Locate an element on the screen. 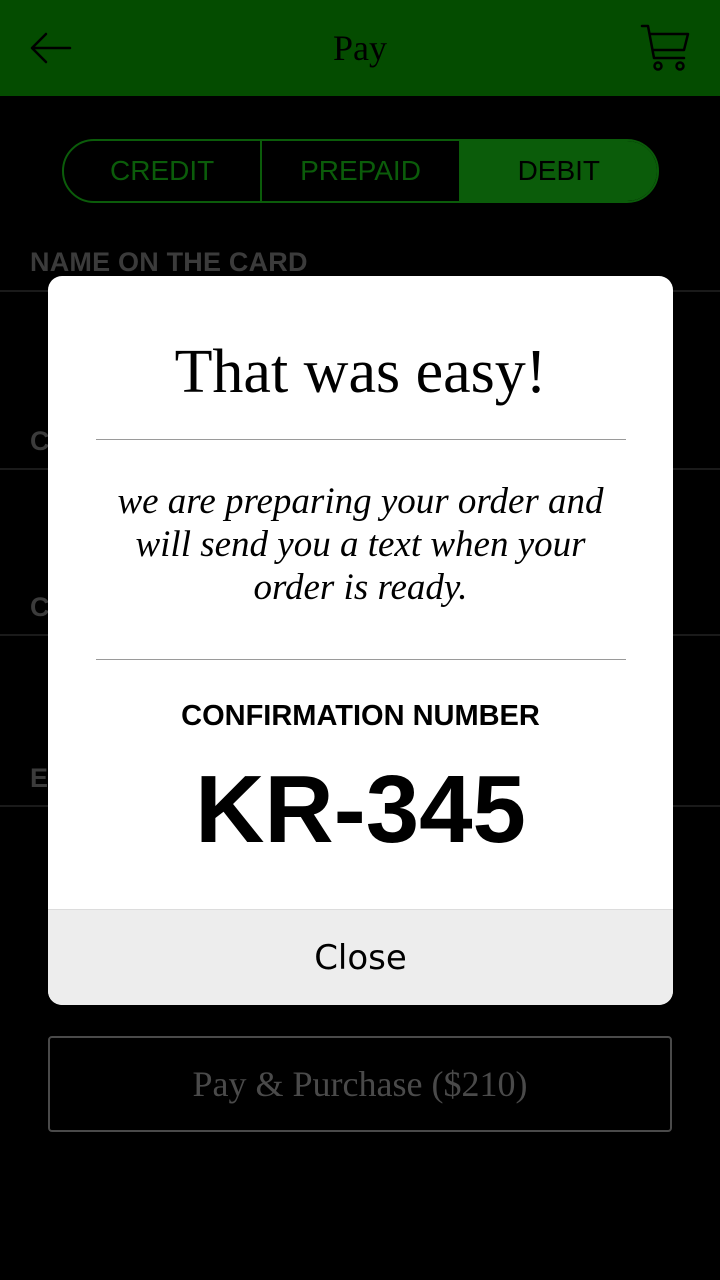 The image size is (720, 1280). app-header: Pay is located at coordinates (360, 48).